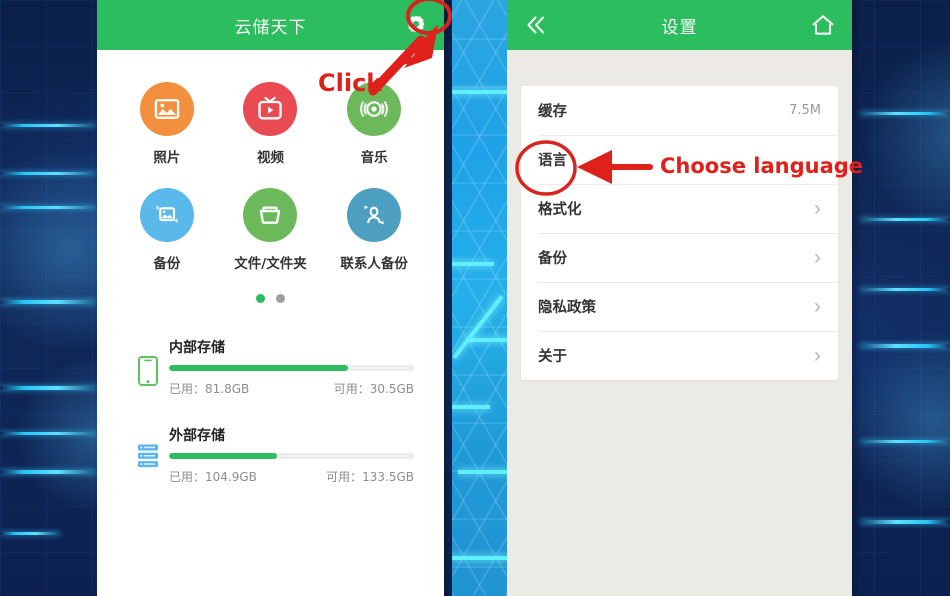  I want to click on photo-icon-glyph, so click(167, 109).